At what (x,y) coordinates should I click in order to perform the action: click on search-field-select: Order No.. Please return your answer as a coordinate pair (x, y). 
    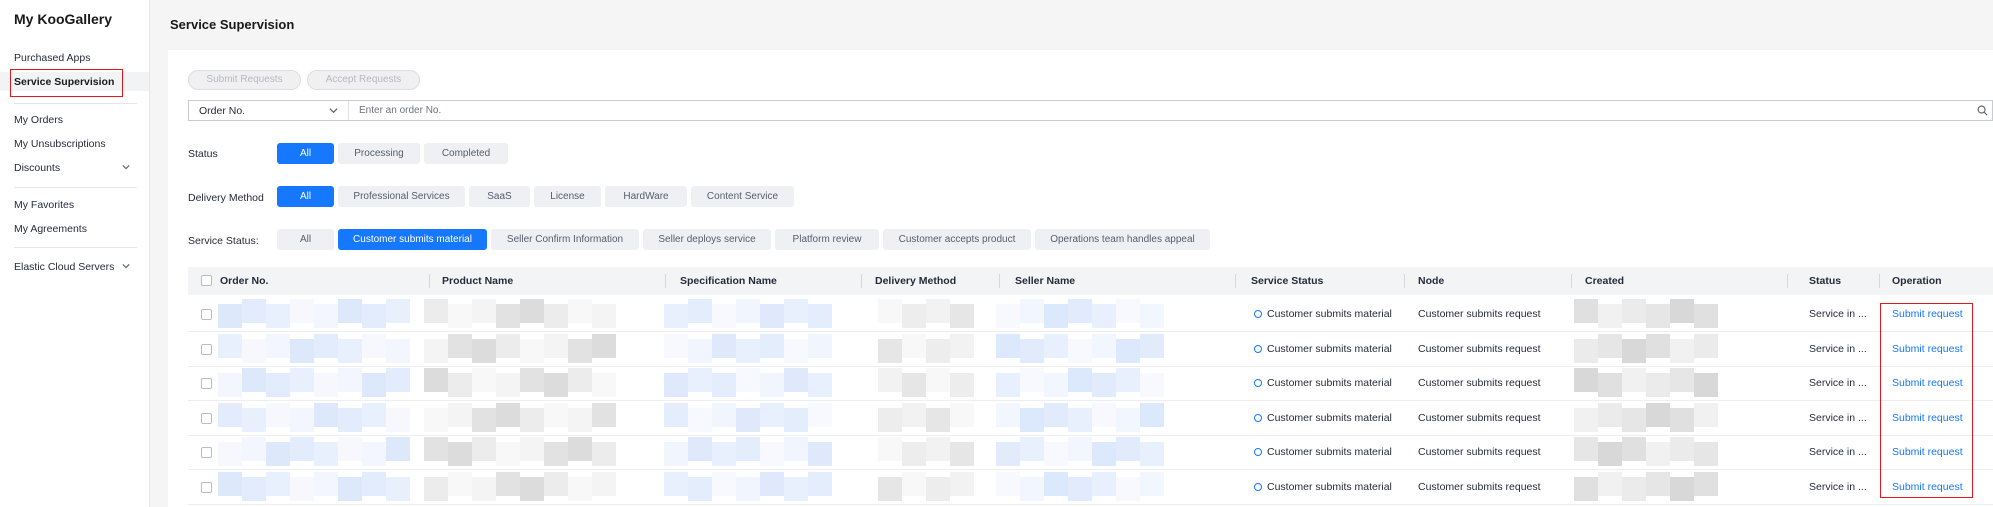
    Looking at the image, I should click on (269, 110).